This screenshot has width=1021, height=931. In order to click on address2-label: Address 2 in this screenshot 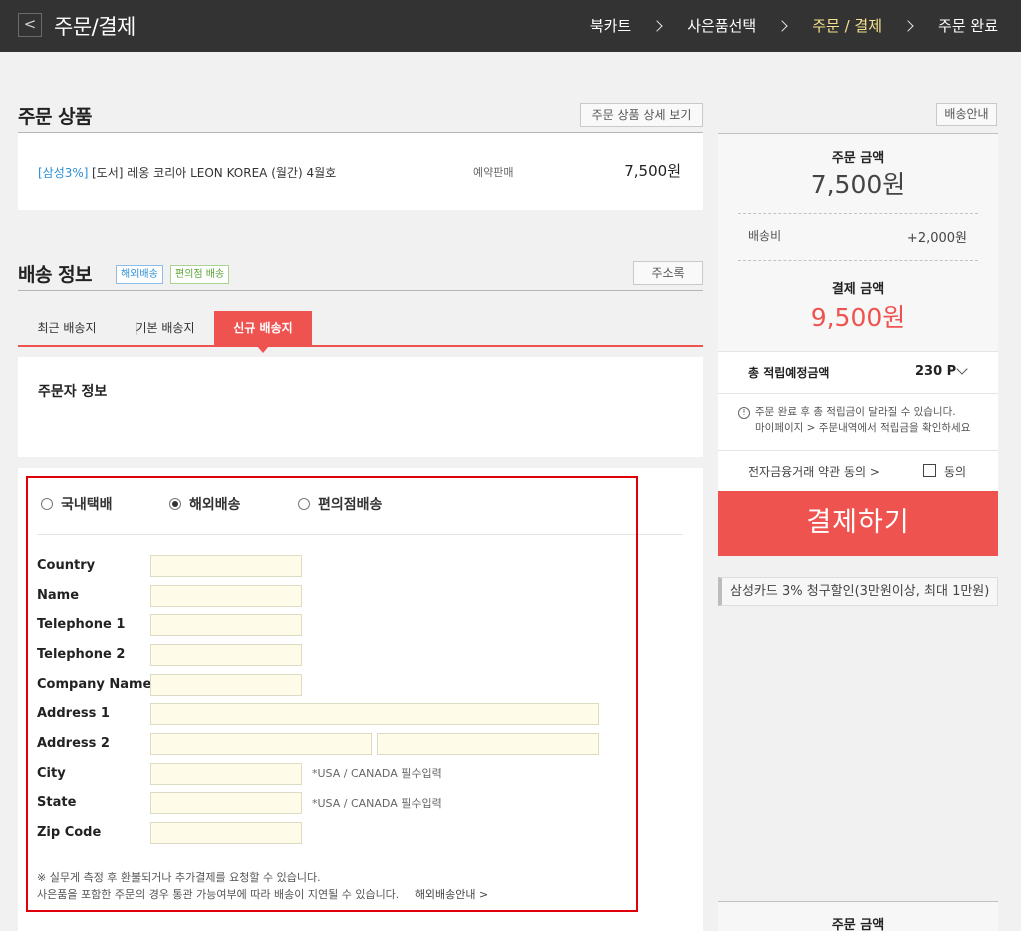, I will do `click(73, 743)`.